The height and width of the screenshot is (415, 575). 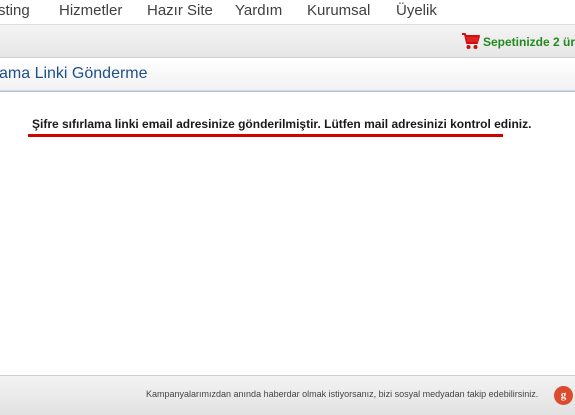 What do you see at coordinates (74, 73) in the screenshot?
I see `page-title: ama Linki Gönderme` at bounding box center [74, 73].